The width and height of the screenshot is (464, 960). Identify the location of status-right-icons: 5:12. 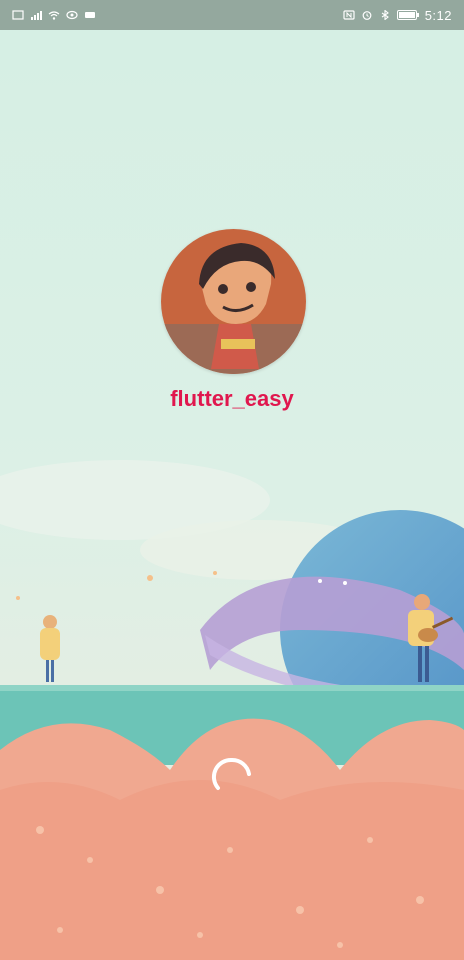
(397, 15).